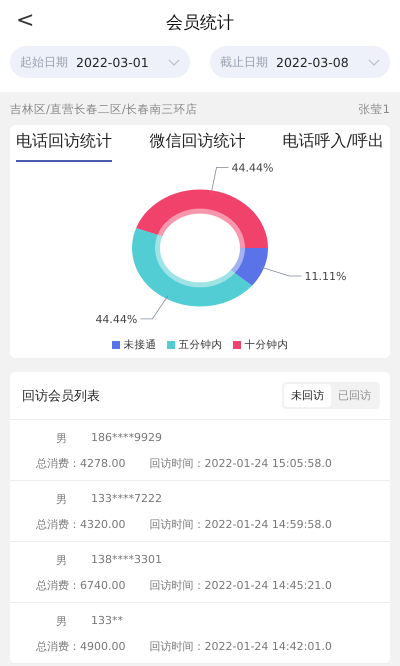 The image size is (400, 666). Describe the element at coordinates (126, 560) in the screenshot. I see `member-phone: 138****3301` at that location.